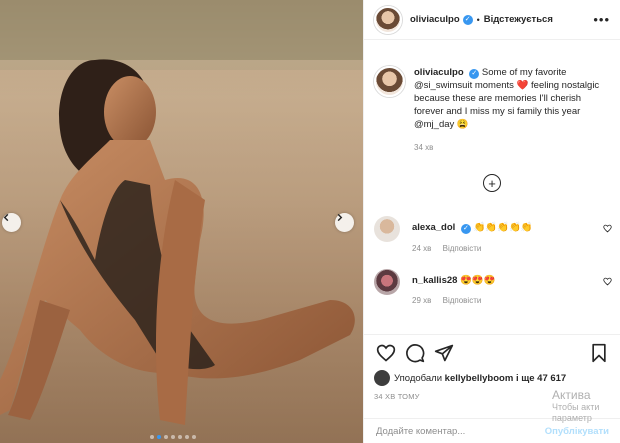 Image resolution: width=620 pixels, height=443 pixels. I want to click on post-actions, so click(492, 348).